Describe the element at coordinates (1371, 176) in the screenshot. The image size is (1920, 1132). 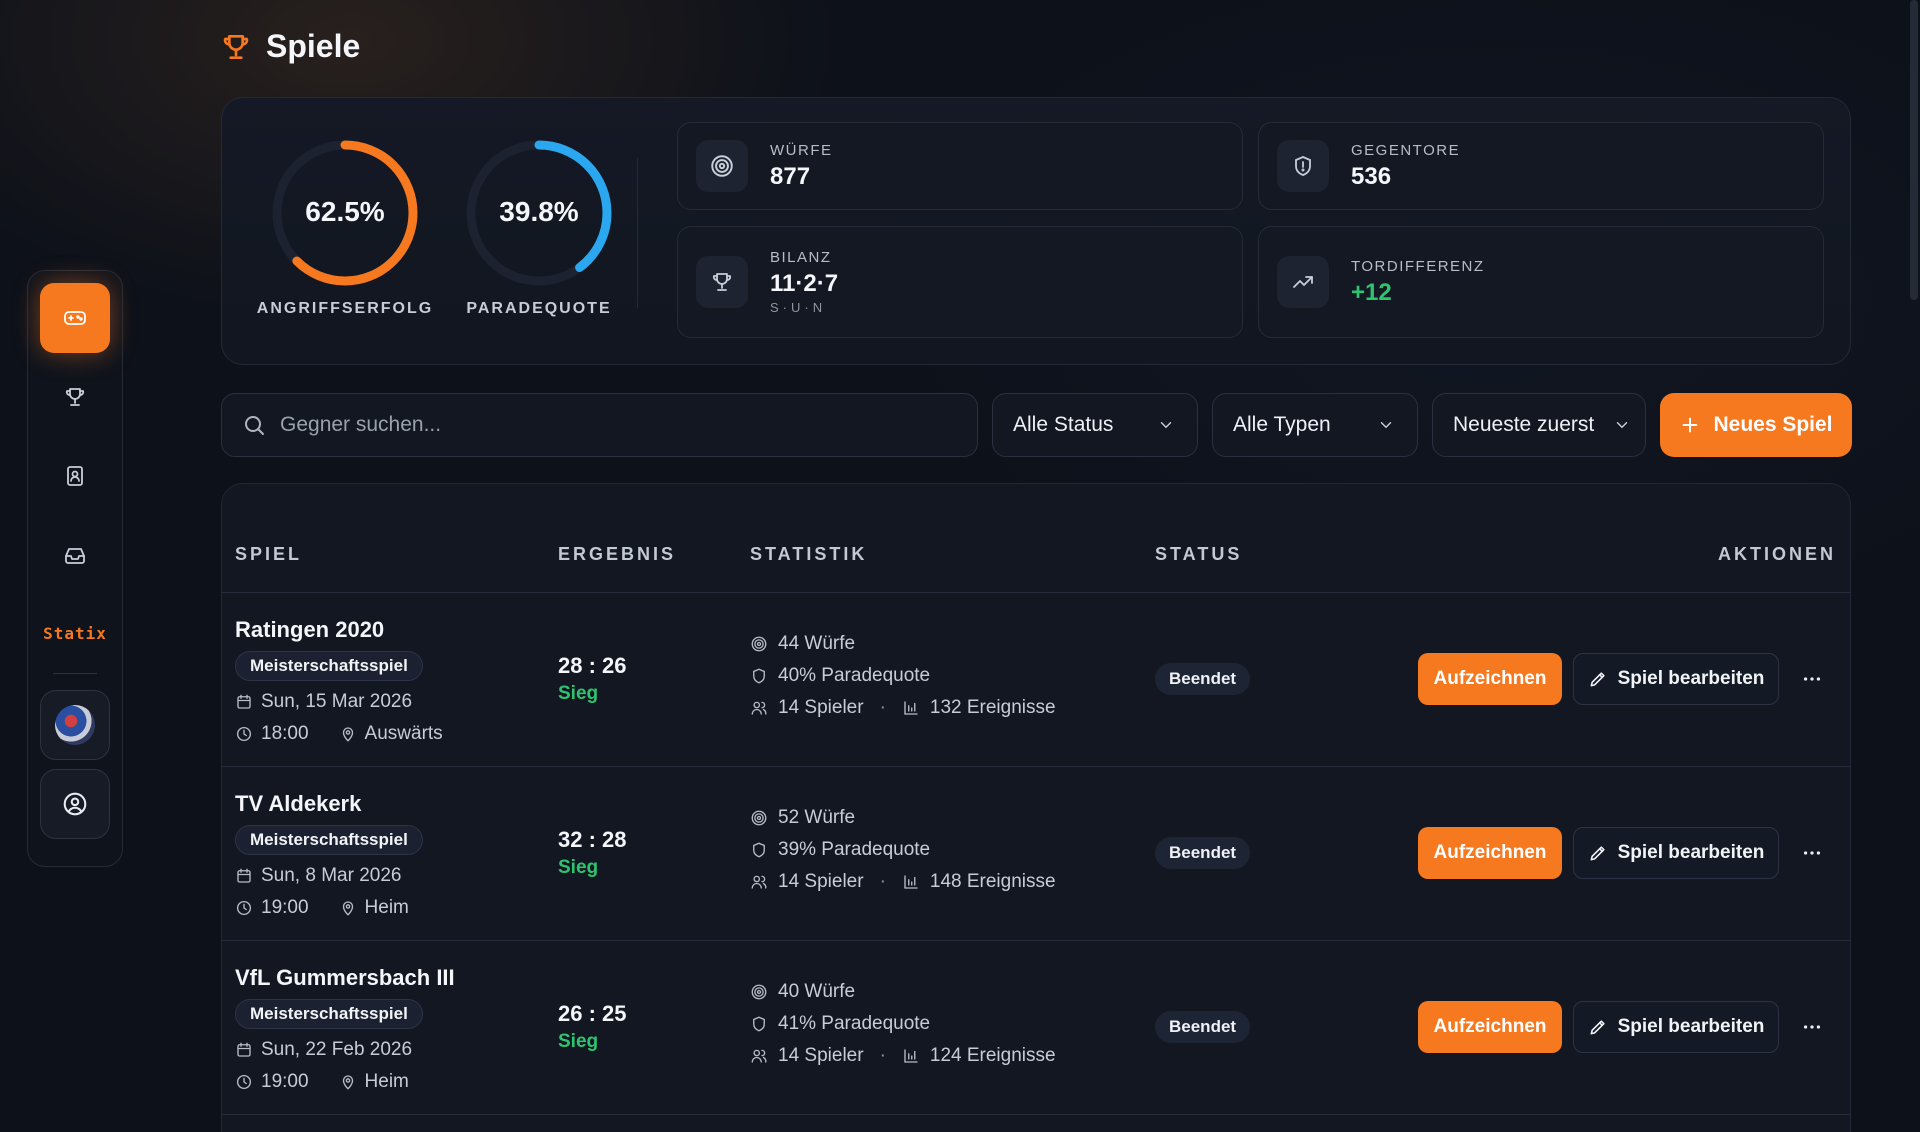
I see `stat-value: 536` at that location.